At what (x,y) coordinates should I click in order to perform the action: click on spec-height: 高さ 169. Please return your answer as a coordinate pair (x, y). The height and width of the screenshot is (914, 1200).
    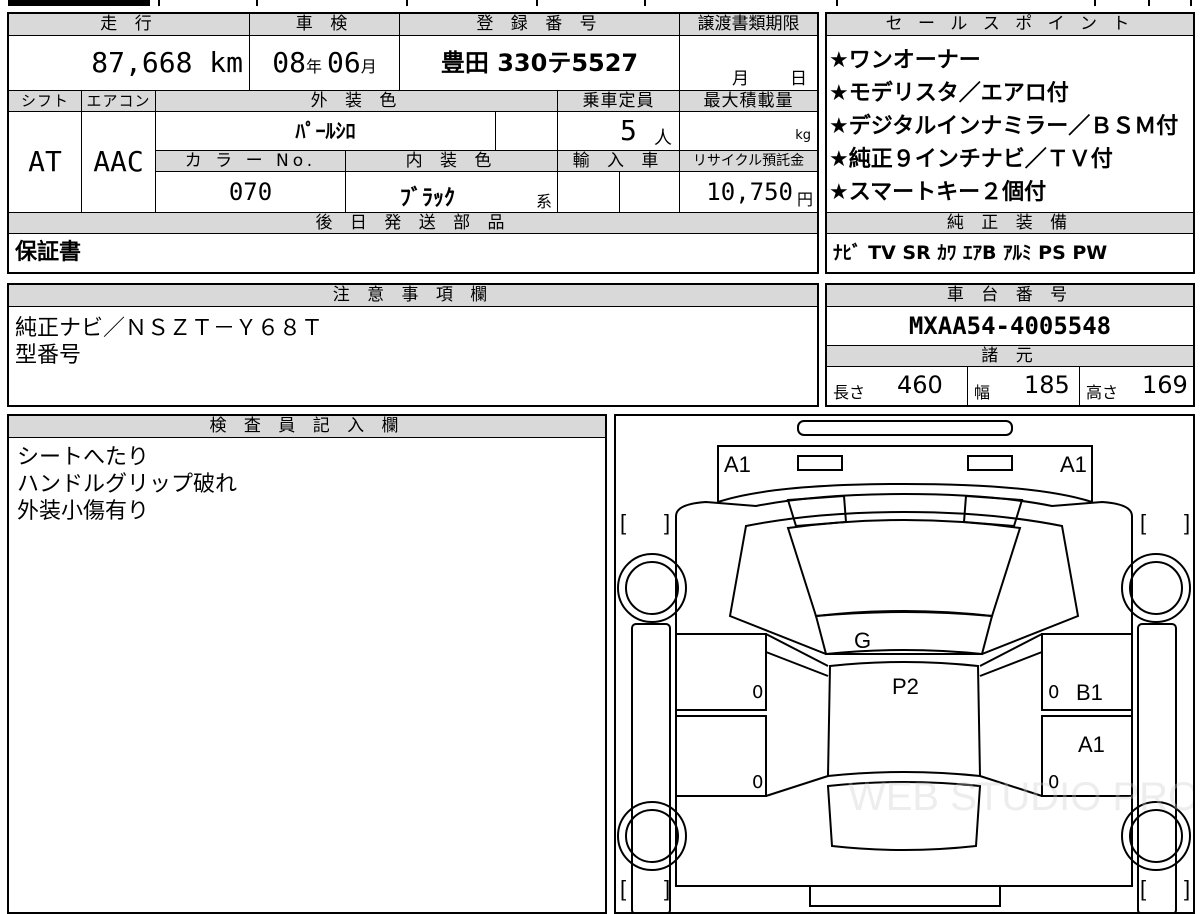
    Looking at the image, I should click on (1136, 386).